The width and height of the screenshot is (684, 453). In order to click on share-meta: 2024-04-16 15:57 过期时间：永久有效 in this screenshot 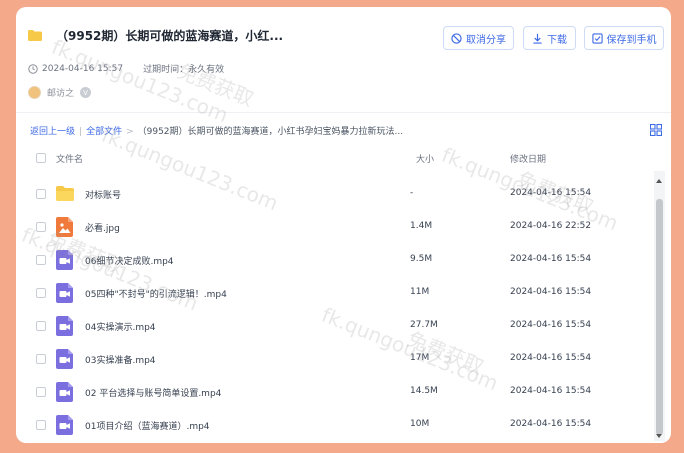, I will do `click(126, 68)`.